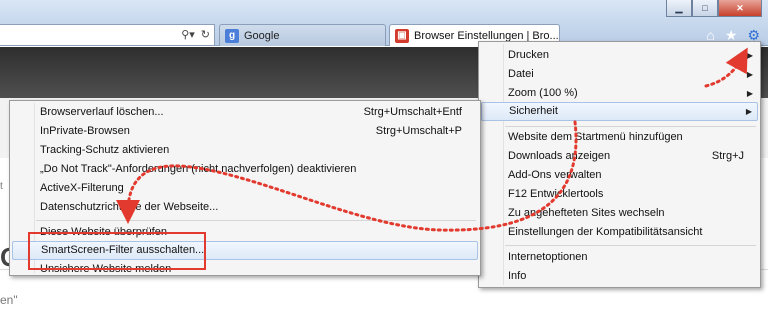  What do you see at coordinates (548, 257) in the screenshot?
I see `menu-item-label: Internetoptionen` at bounding box center [548, 257].